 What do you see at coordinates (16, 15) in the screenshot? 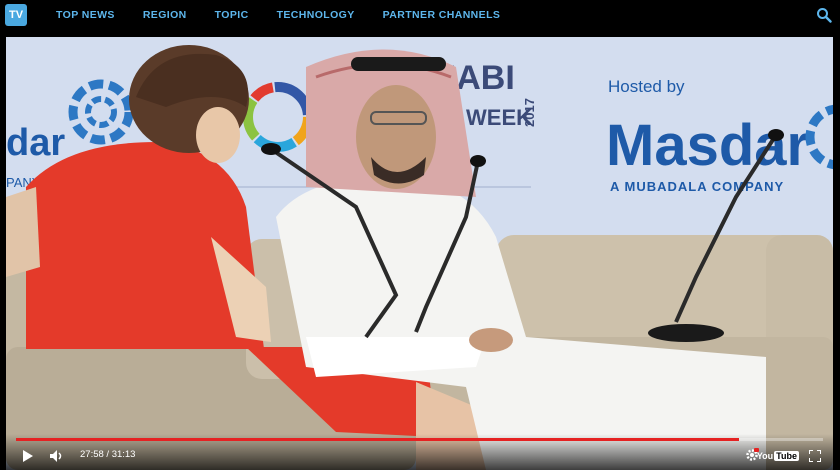
I see `site-logo: TV` at bounding box center [16, 15].